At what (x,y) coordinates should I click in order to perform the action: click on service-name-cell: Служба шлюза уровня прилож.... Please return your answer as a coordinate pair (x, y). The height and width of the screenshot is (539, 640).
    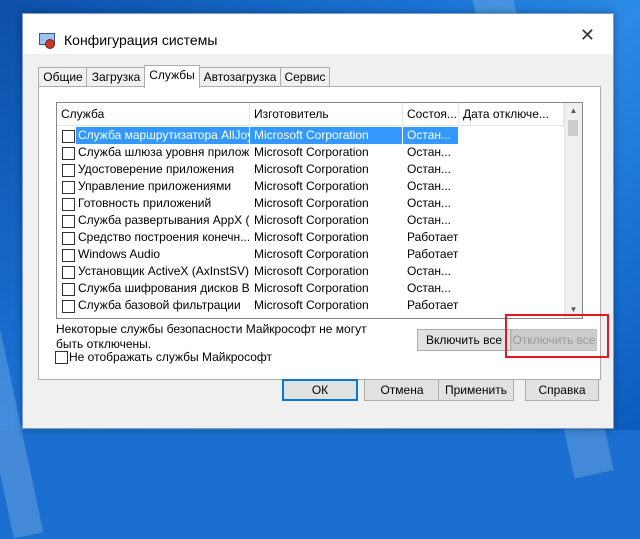
    Looking at the image, I should click on (153, 152).